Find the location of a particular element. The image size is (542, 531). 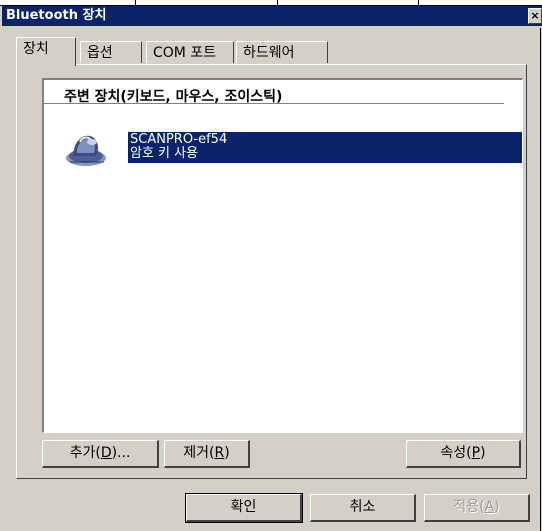

tab-label: 하드웨어 is located at coordinates (269, 53).